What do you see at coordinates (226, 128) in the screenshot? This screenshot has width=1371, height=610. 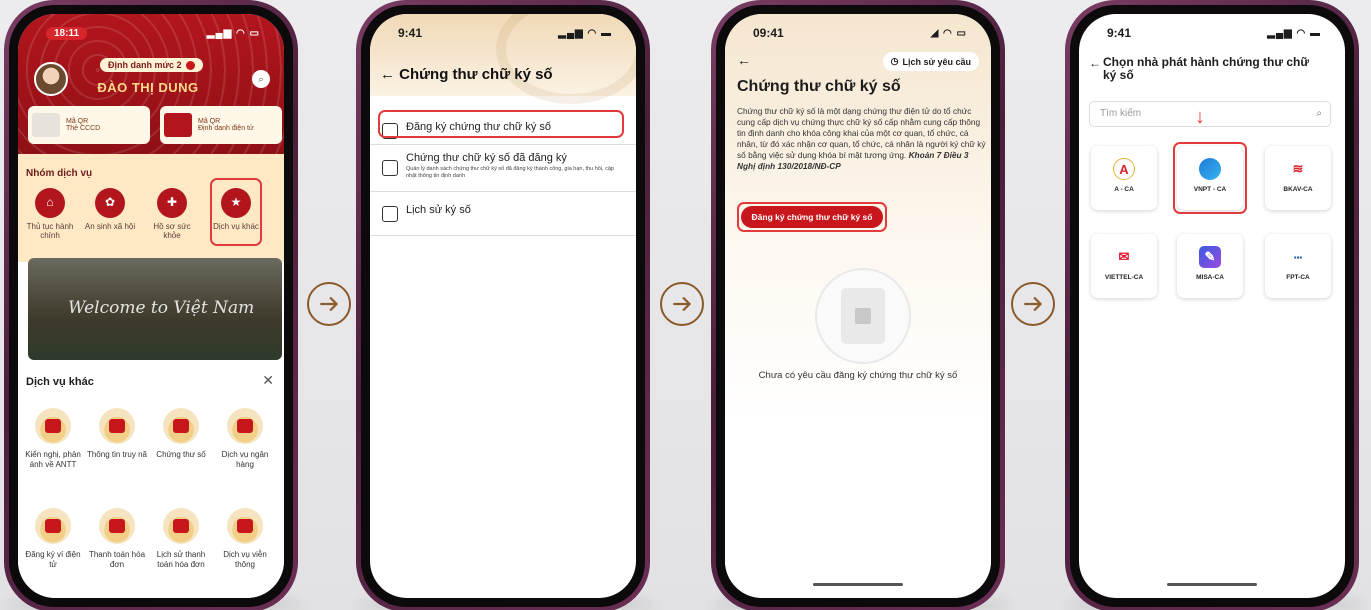 I see `qr-card-subtitle: Định danh điện tử` at bounding box center [226, 128].